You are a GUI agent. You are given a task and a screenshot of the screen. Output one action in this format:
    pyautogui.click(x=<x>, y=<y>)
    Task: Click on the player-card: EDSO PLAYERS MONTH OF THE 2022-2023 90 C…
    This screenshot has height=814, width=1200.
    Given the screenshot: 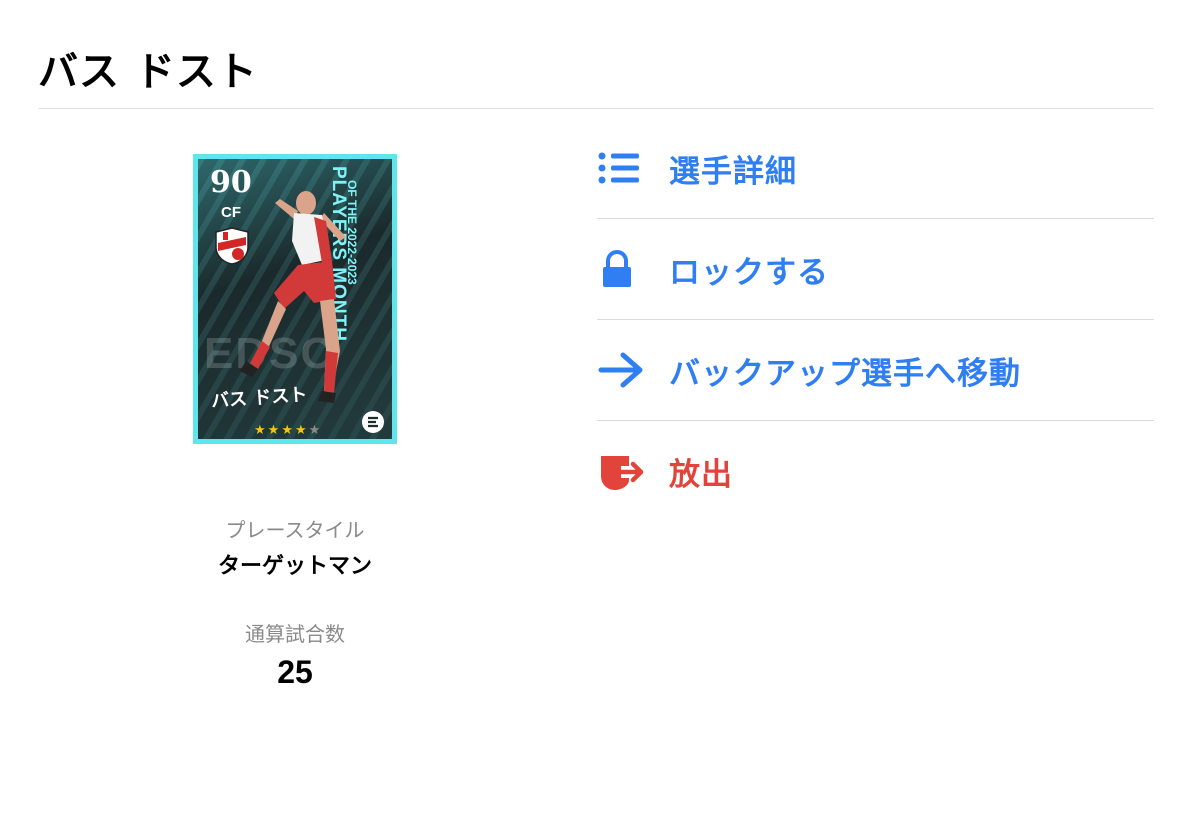 What is the action you would take?
    pyautogui.click(x=295, y=299)
    